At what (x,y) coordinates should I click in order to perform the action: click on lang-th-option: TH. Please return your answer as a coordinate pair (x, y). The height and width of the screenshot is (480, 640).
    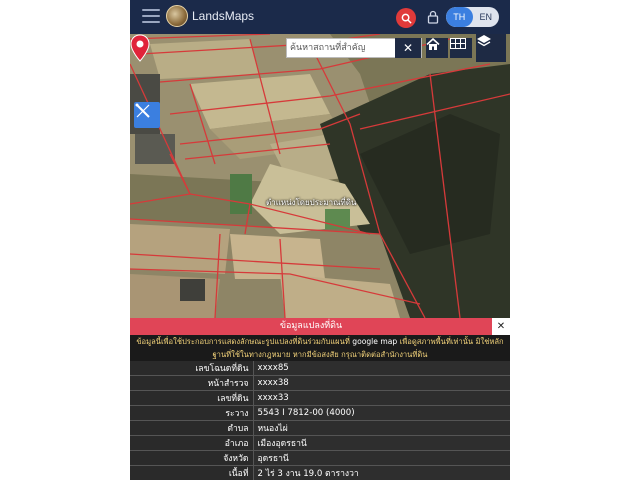
    Looking at the image, I should click on (459, 17).